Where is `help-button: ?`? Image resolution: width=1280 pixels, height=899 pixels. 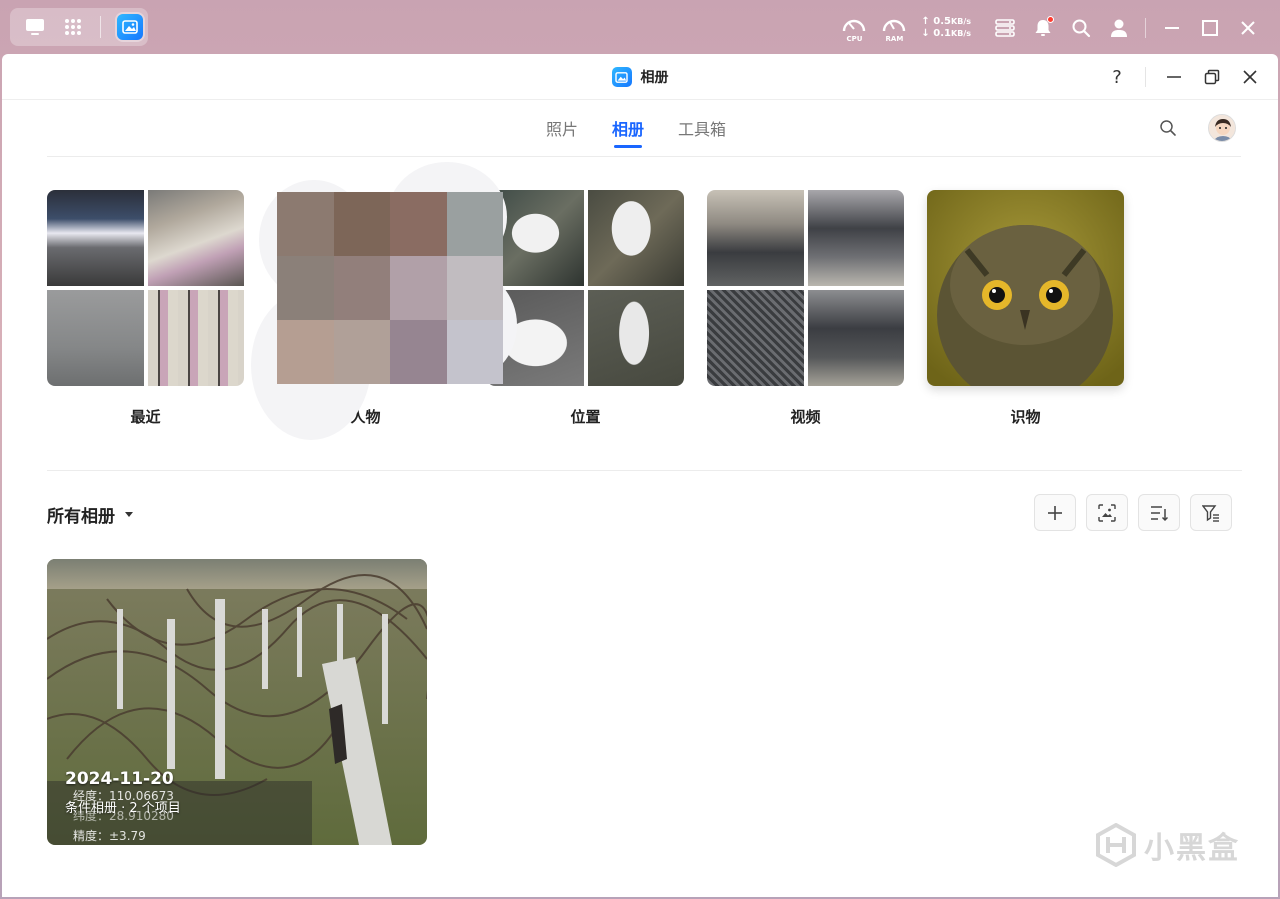 help-button: ? is located at coordinates (1117, 77).